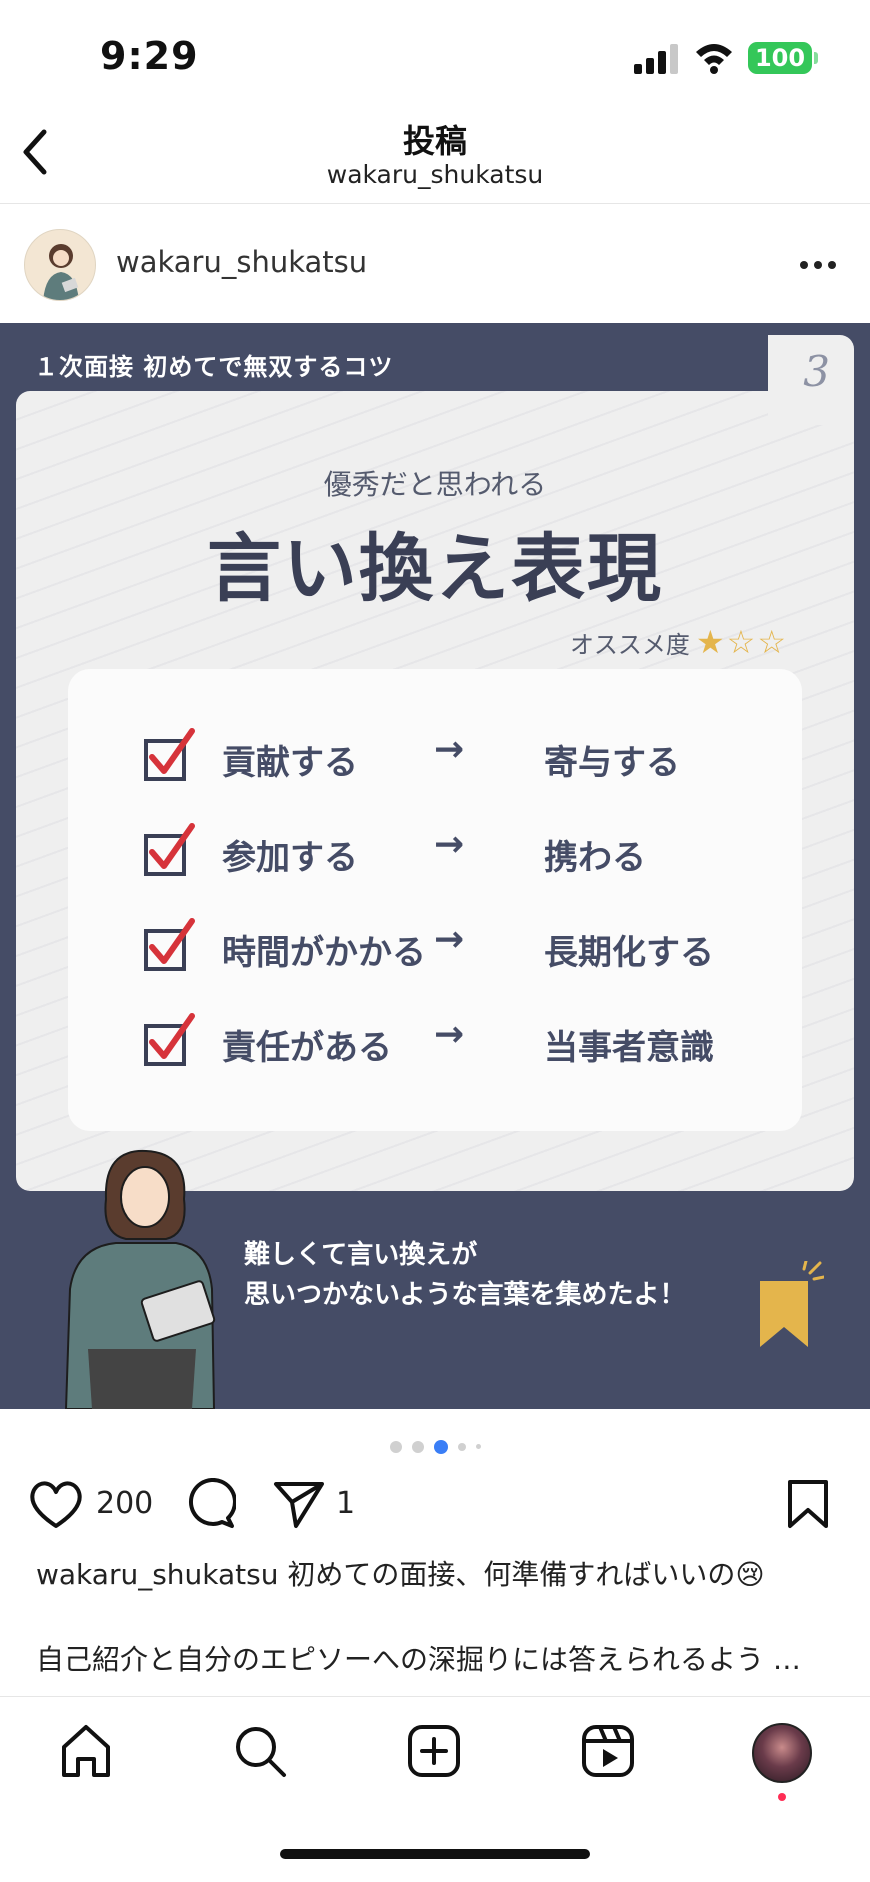 The width and height of the screenshot is (870, 1882). What do you see at coordinates (782, 1753) in the screenshot?
I see `profile-avatar` at bounding box center [782, 1753].